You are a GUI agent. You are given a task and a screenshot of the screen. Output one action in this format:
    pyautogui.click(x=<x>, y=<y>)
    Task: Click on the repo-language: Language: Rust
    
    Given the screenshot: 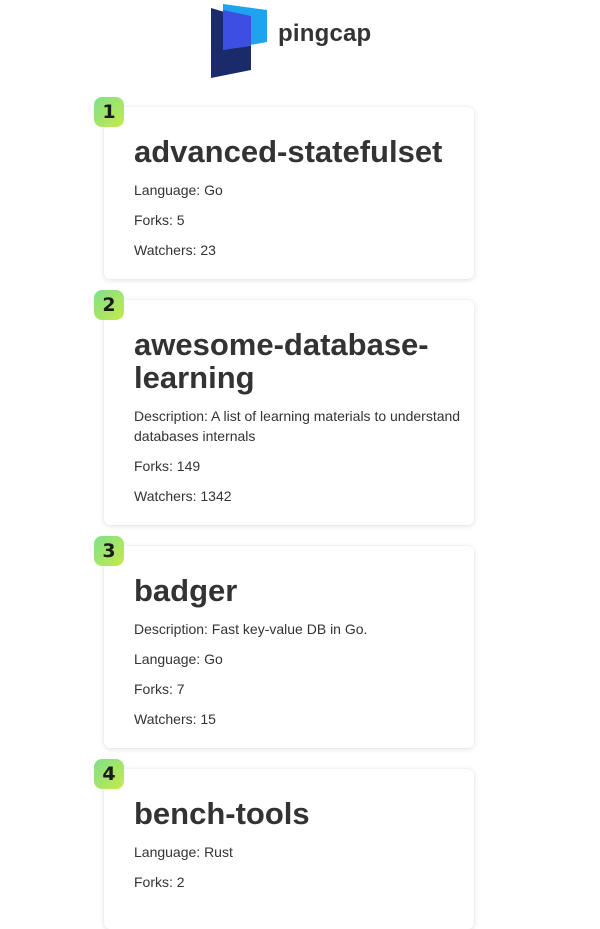 What is the action you would take?
    pyautogui.click(x=183, y=852)
    